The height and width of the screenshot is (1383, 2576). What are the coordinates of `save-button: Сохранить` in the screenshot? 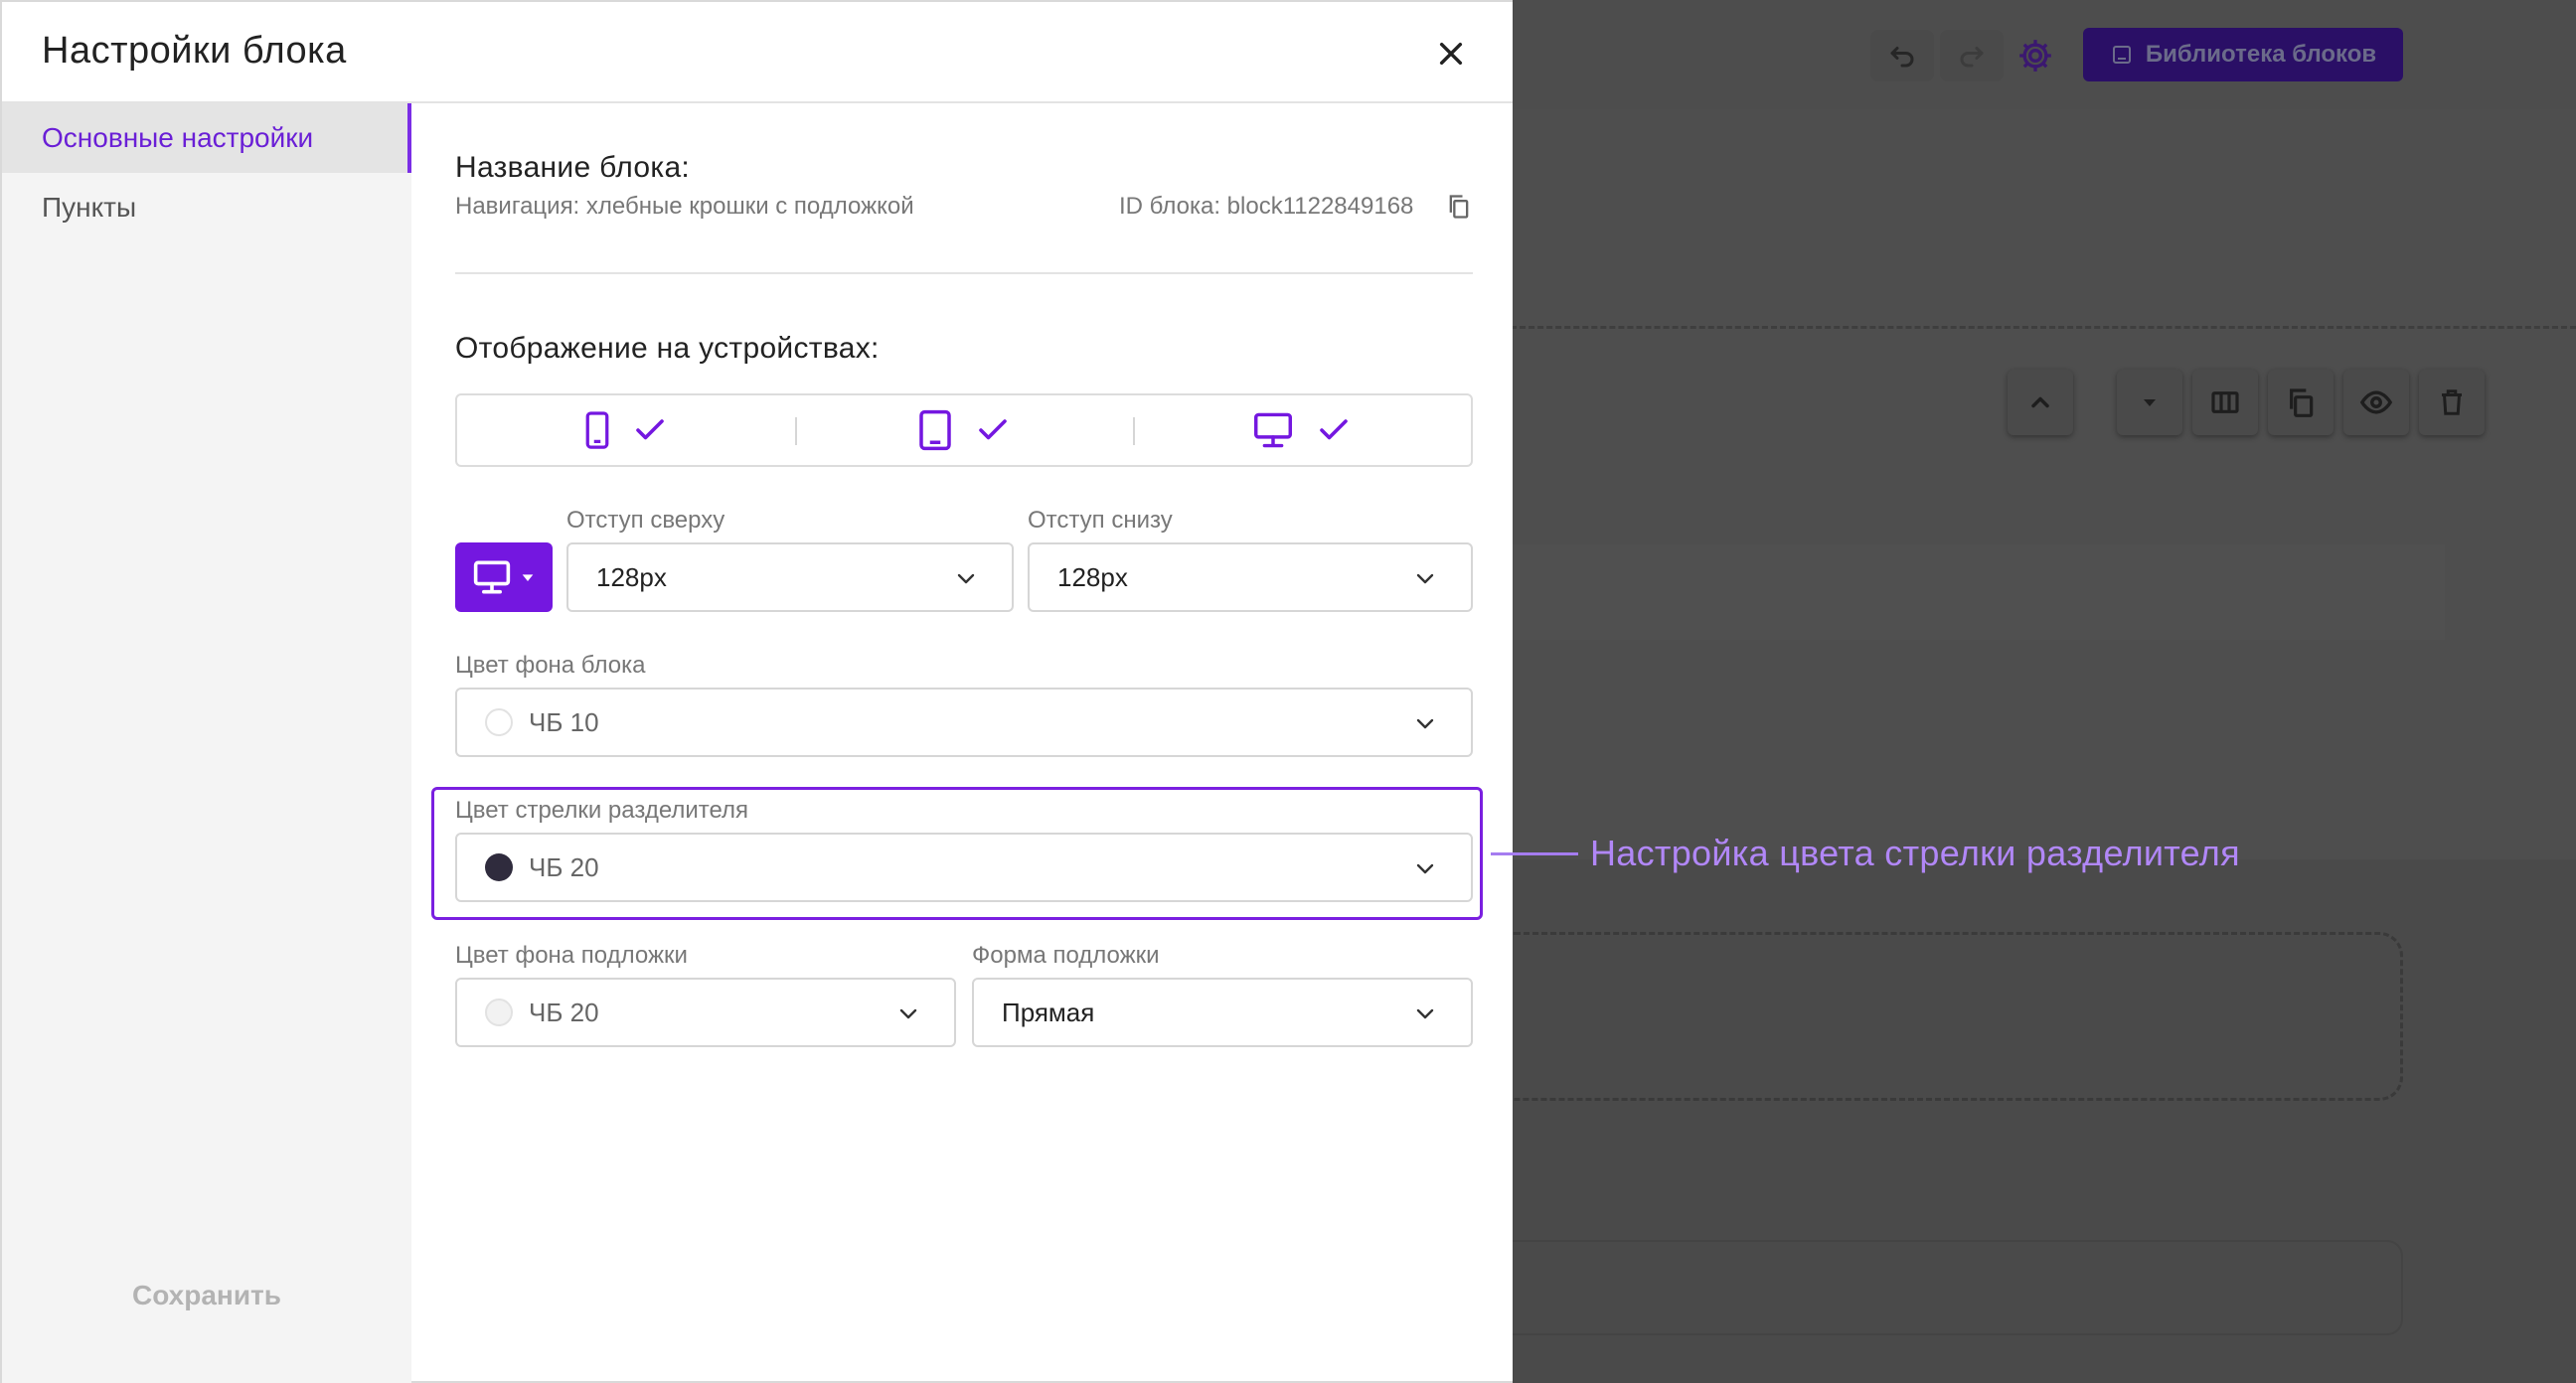 It's located at (206, 1295).